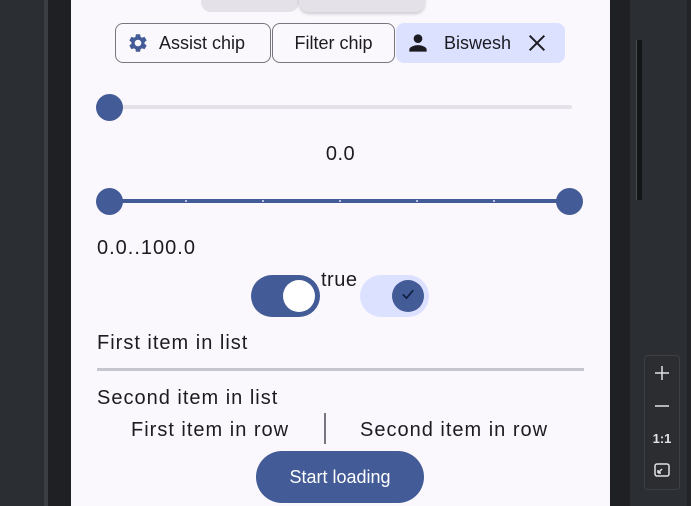 Image resolution: width=691 pixels, height=506 pixels. What do you see at coordinates (418, 43) in the screenshot?
I see `person-icon` at bounding box center [418, 43].